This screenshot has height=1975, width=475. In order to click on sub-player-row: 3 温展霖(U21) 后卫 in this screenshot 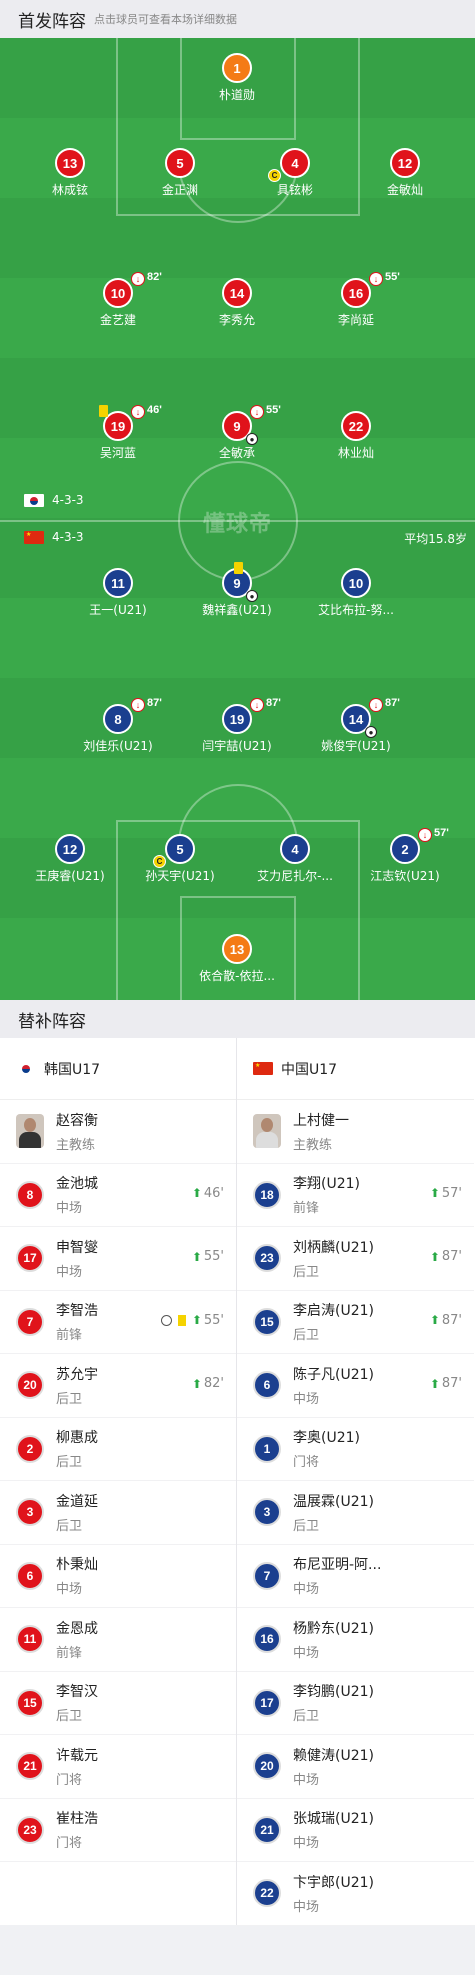, I will do `click(355, 1513)`.